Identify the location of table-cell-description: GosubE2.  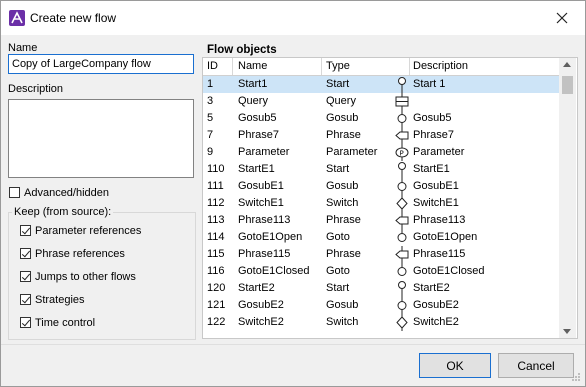
(436, 305).